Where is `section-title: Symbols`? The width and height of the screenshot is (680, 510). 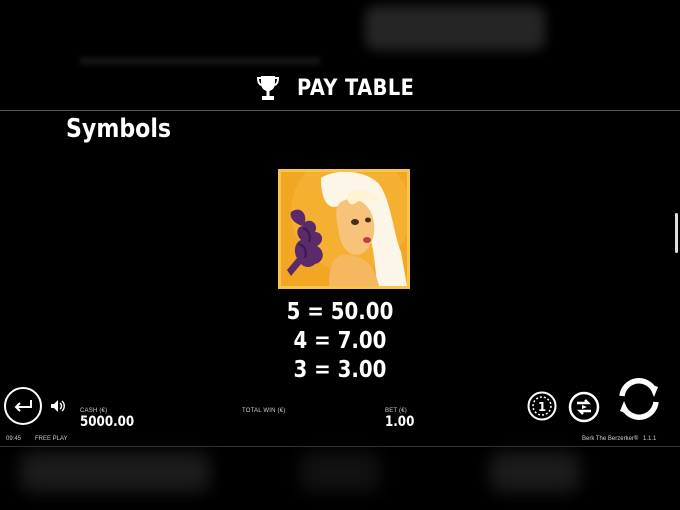 section-title: Symbols is located at coordinates (119, 129).